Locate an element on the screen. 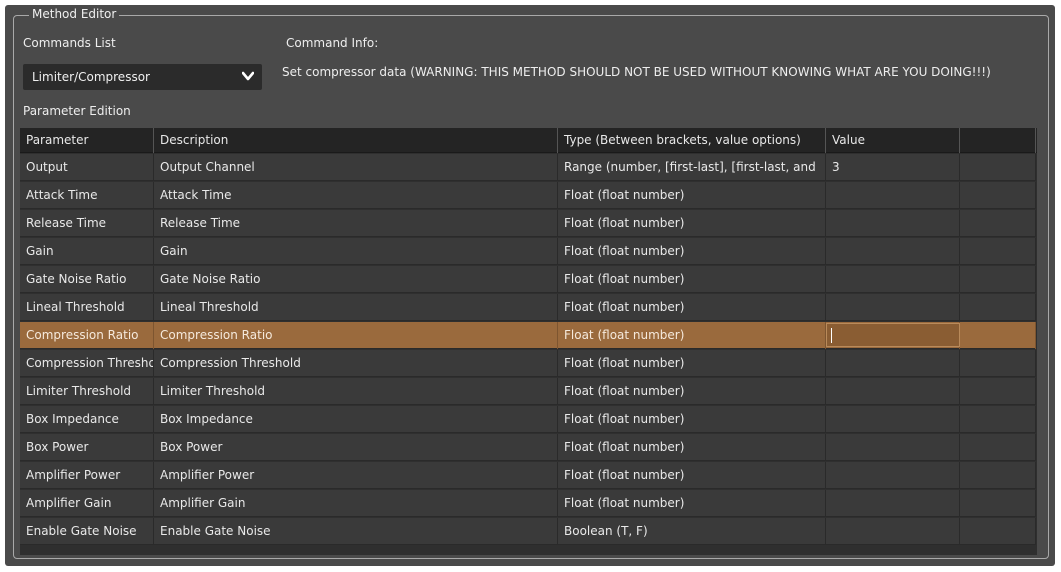  column-header-description: Description is located at coordinates (356, 140).